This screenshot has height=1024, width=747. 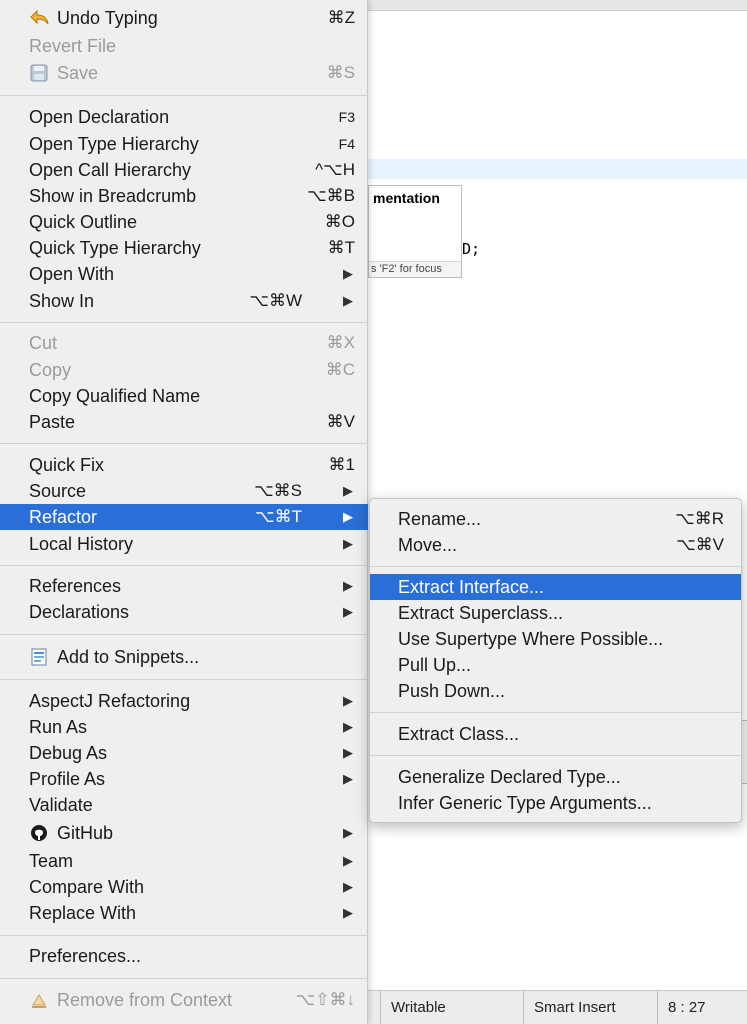 I want to click on menu-item-shortcut: ⌥⌘S, so click(x=278, y=490).